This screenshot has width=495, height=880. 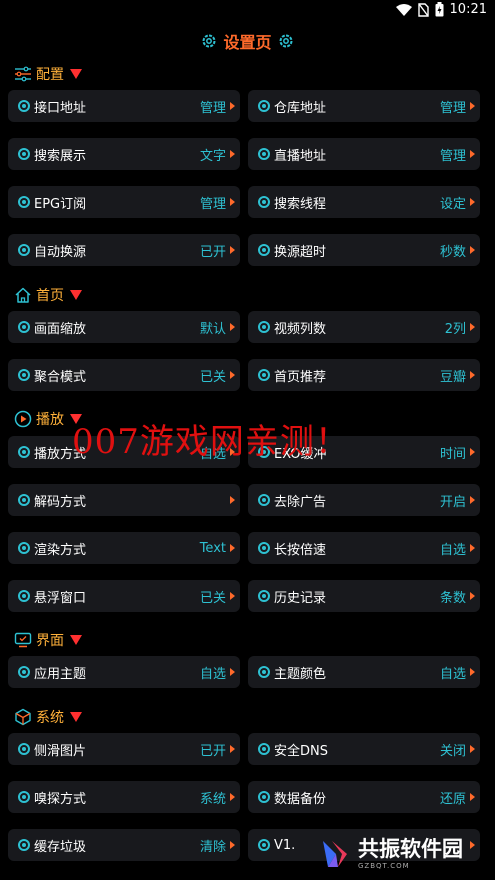 I want to click on setting-side-image: 侧滑图片 已开, so click(x=124, y=749).